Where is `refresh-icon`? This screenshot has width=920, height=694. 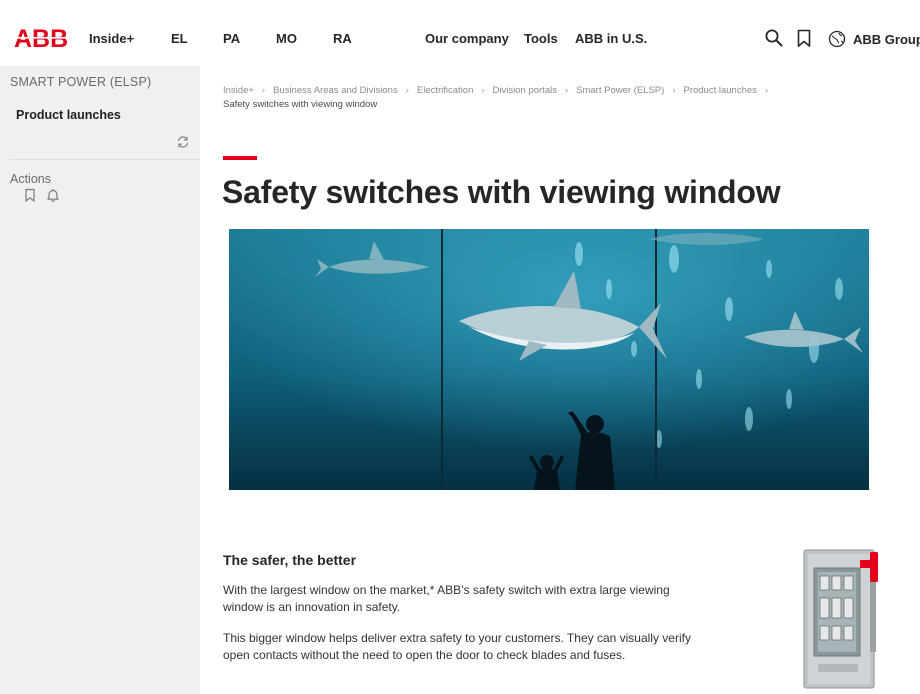
refresh-icon is located at coordinates (183, 142).